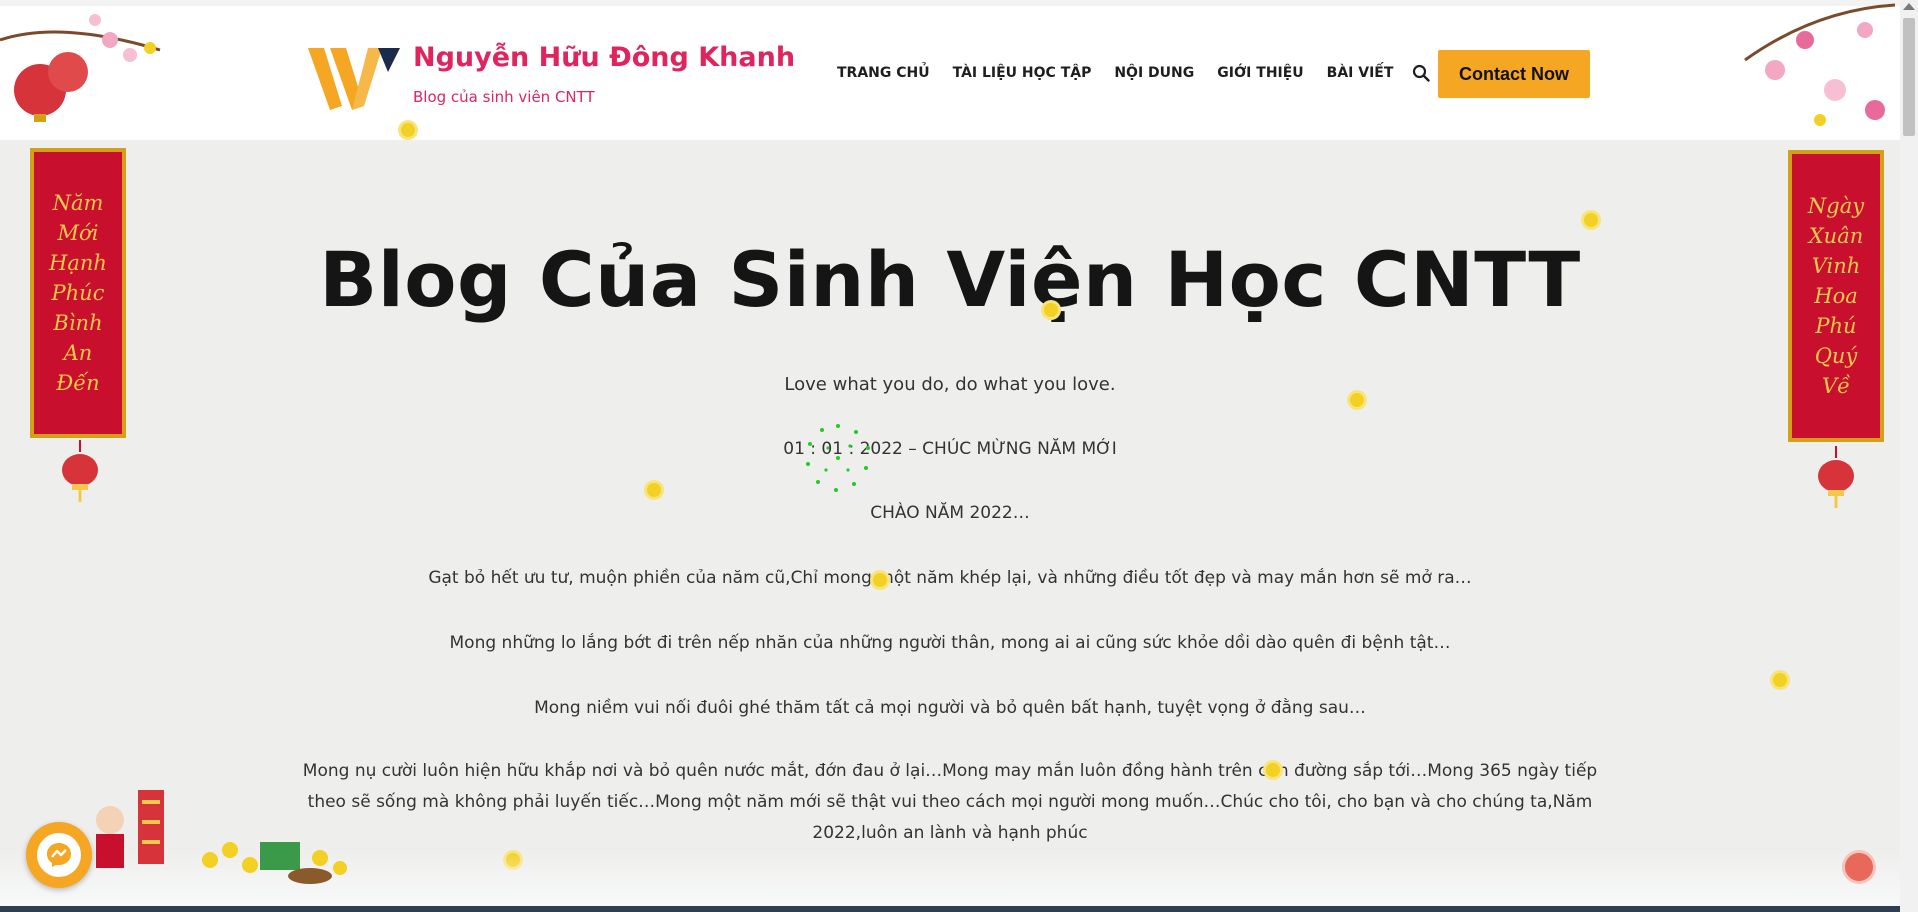 The height and width of the screenshot is (912, 1918). What do you see at coordinates (950, 384) in the screenshot?
I see `tagline-paragraph: Love what you do, do what you love.` at bounding box center [950, 384].